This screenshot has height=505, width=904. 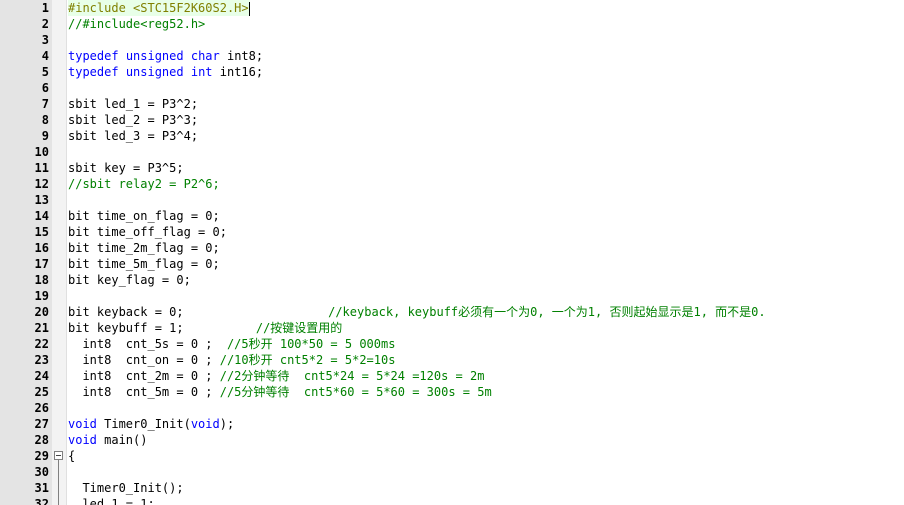 What do you see at coordinates (452, 56) in the screenshot?
I see `code-line: 4 typedef unsigned char int8;` at bounding box center [452, 56].